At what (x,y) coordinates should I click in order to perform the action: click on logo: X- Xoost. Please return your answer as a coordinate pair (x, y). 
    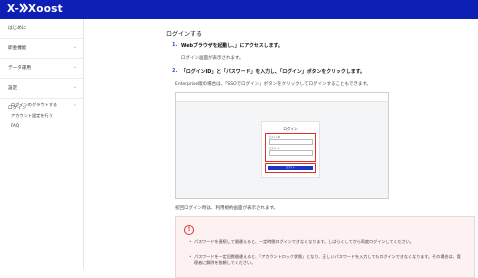
    Looking at the image, I should click on (35, 9).